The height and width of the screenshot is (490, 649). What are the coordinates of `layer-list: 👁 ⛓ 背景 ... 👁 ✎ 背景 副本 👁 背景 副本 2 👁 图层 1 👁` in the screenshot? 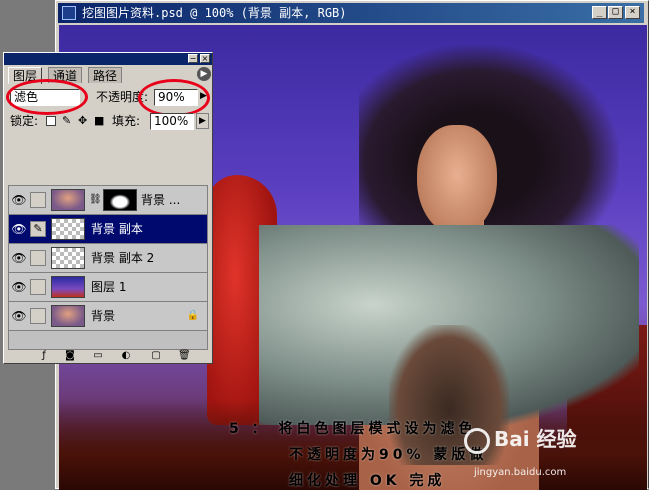 It's located at (108, 267).